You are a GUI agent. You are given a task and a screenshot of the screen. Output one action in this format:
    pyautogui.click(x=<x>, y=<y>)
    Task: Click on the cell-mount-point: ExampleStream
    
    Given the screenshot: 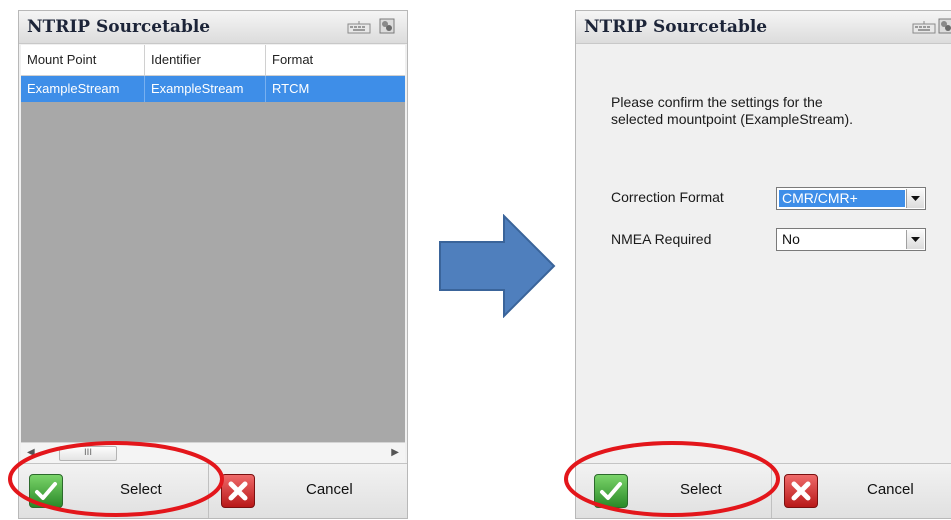 What is the action you would take?
    pyautogui.click(x=83, y=89)
    